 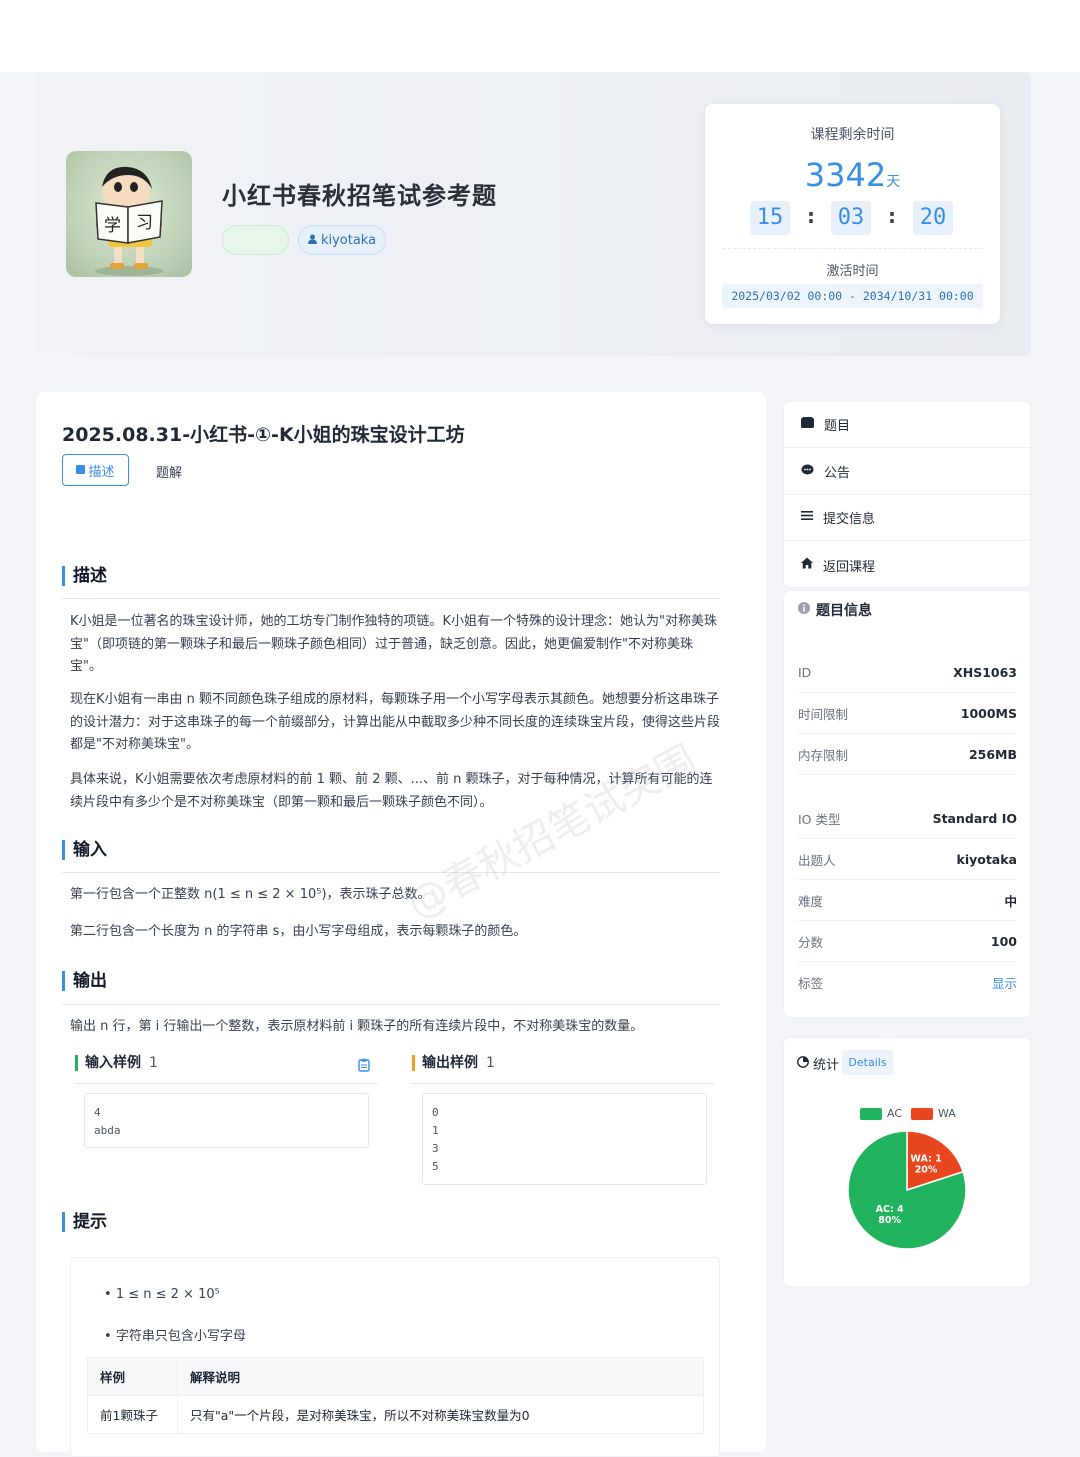 What do you see at coordinates (811, 901) in the screenshot?
I see `info-key: 难度` at bounding box center [811, 901].